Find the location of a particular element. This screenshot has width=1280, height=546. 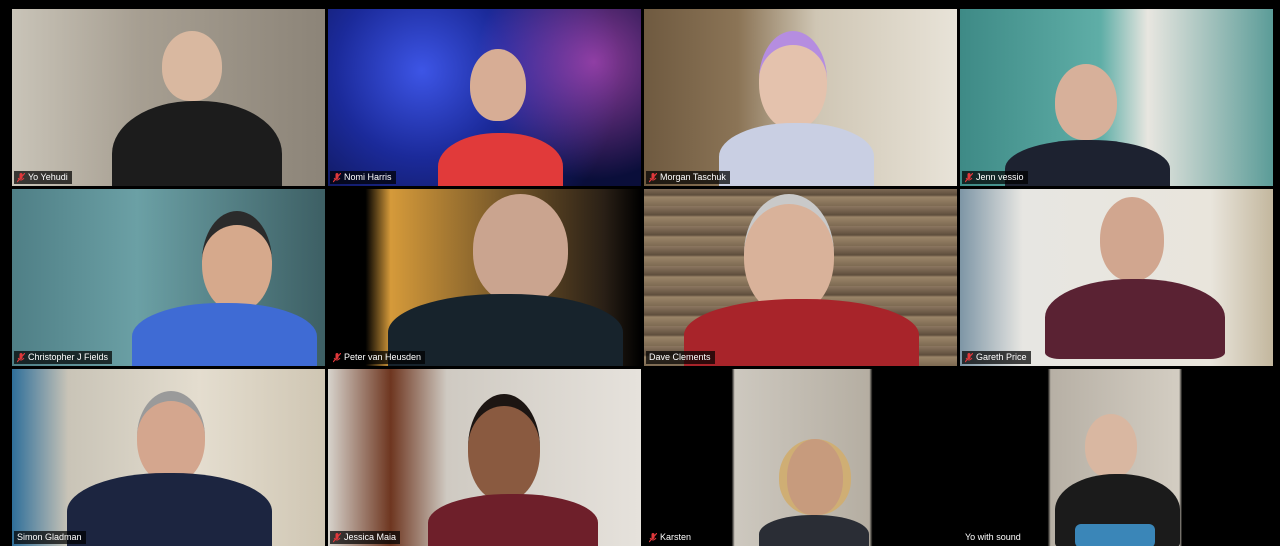

participant-name: Dave Clements is located at coordinates (680, 357).